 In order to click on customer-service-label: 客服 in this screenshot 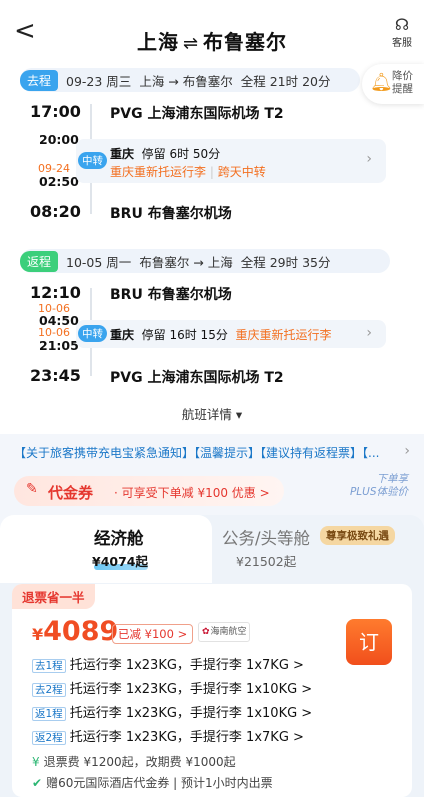, I will do `click(402, 43)`.